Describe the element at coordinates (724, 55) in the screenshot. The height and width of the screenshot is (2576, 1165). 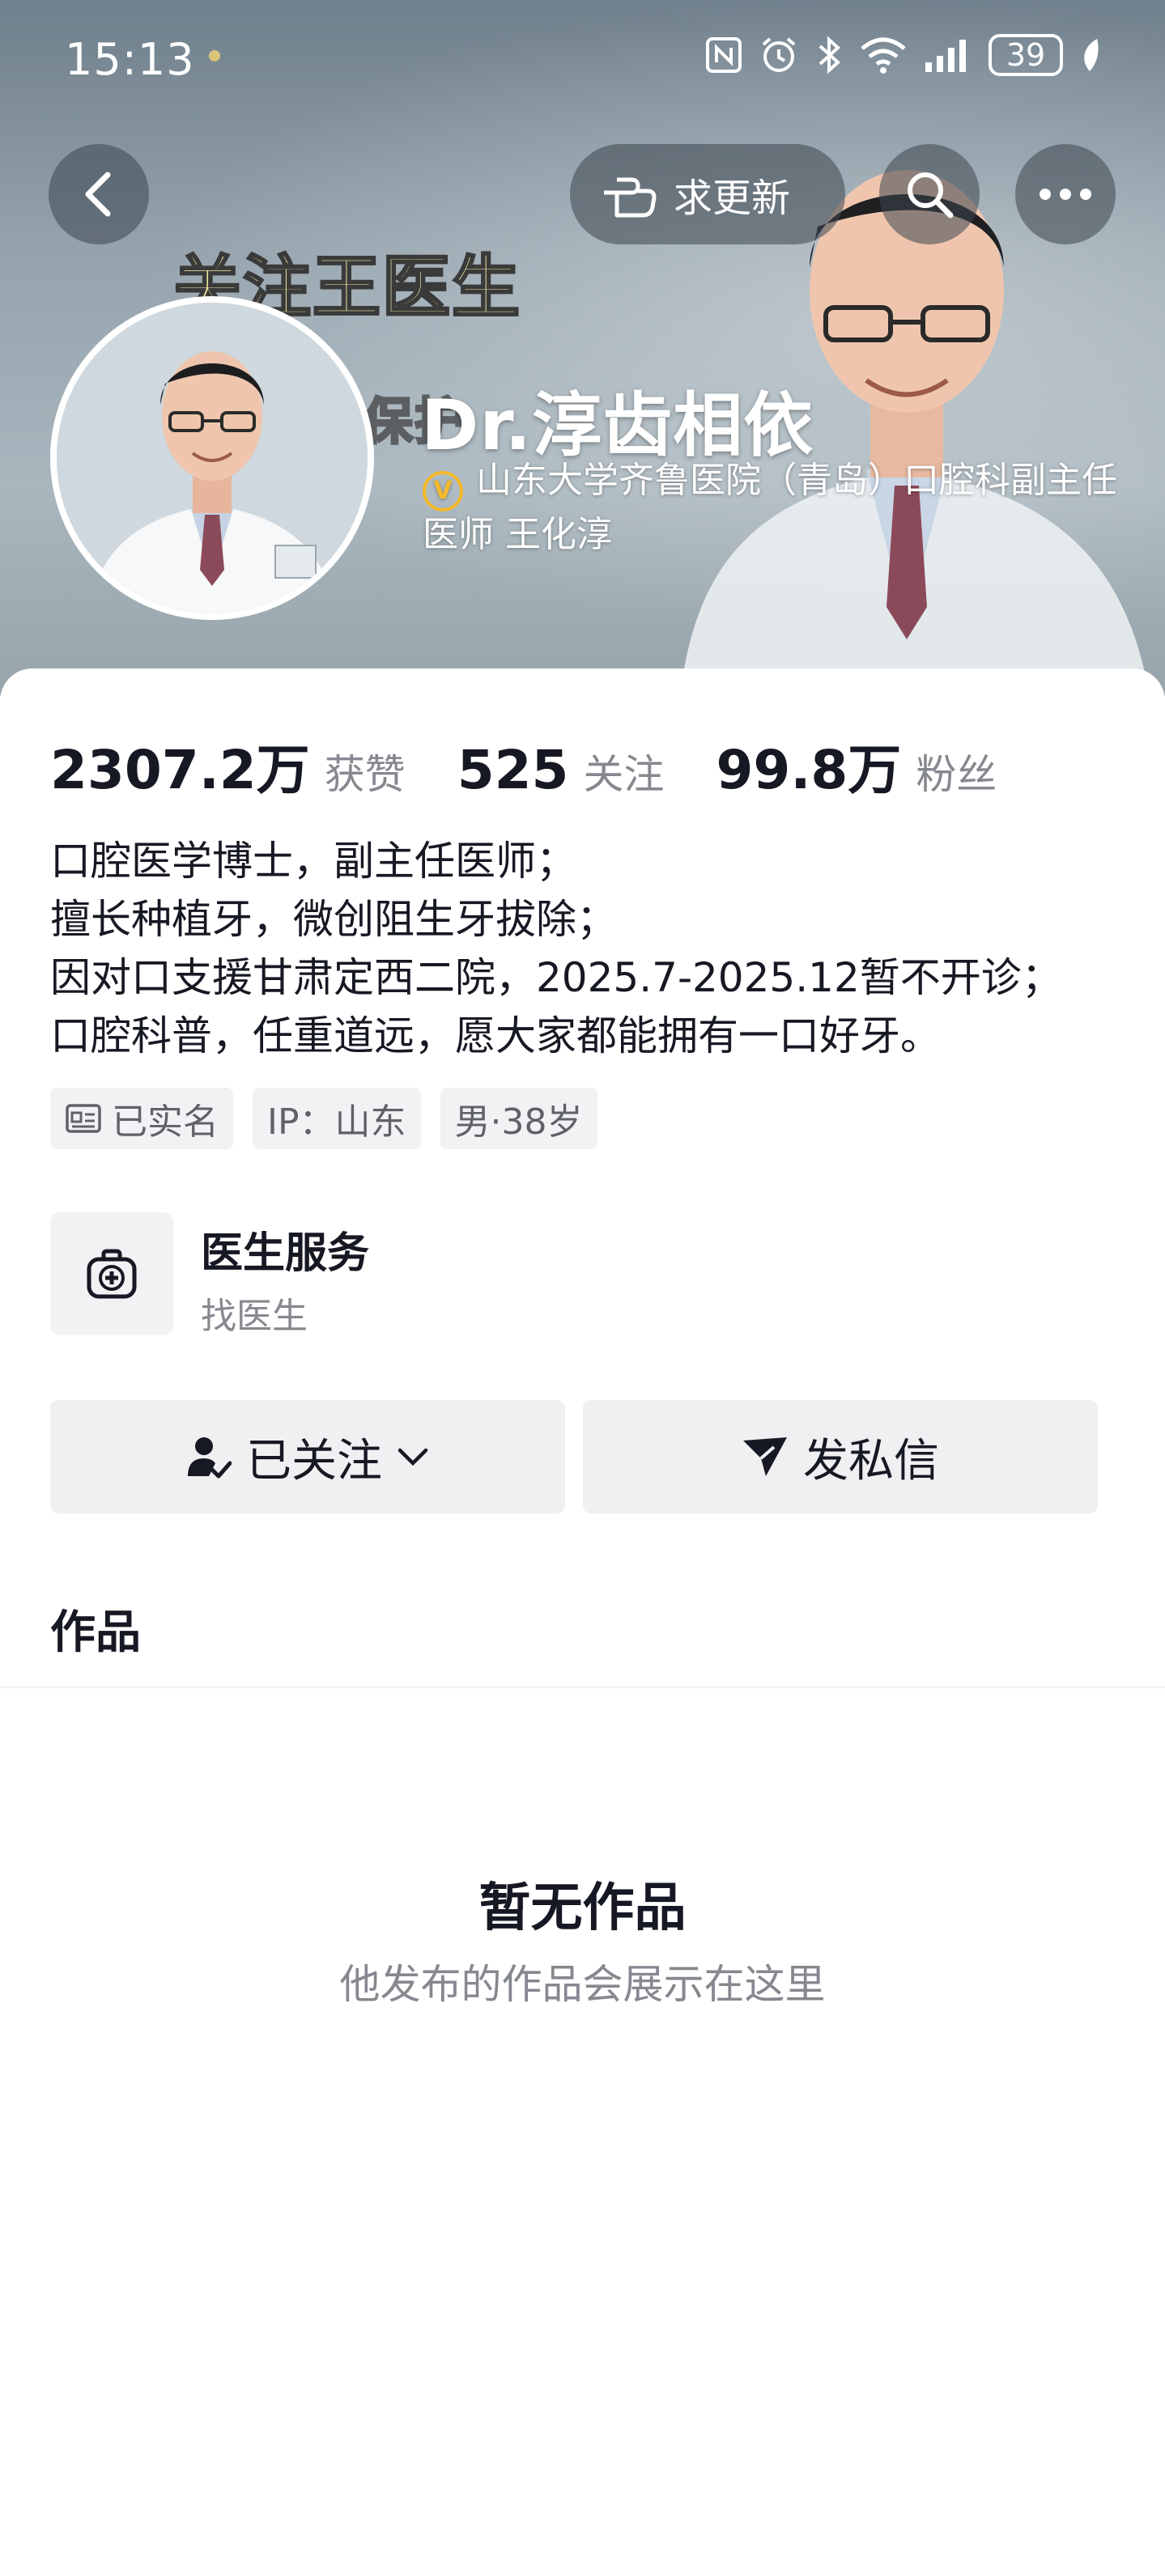
I see `nfc-icon` at that location.